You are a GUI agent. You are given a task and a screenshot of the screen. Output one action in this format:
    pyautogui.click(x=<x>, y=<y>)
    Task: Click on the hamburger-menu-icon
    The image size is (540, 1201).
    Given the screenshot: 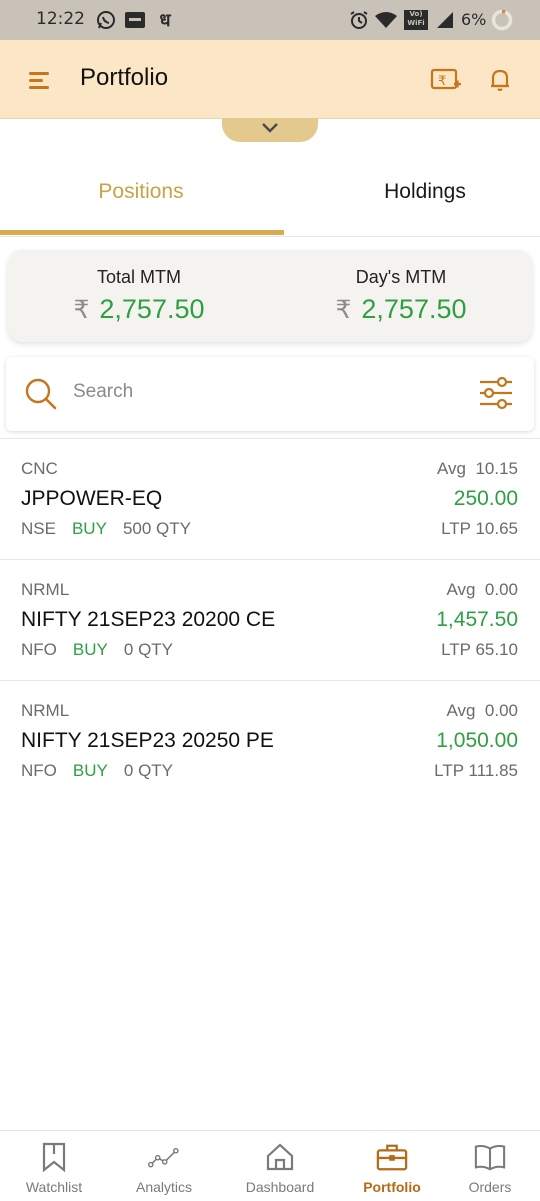 What is the action you would take?
    pyautogui.click(x=40, y=80)
    